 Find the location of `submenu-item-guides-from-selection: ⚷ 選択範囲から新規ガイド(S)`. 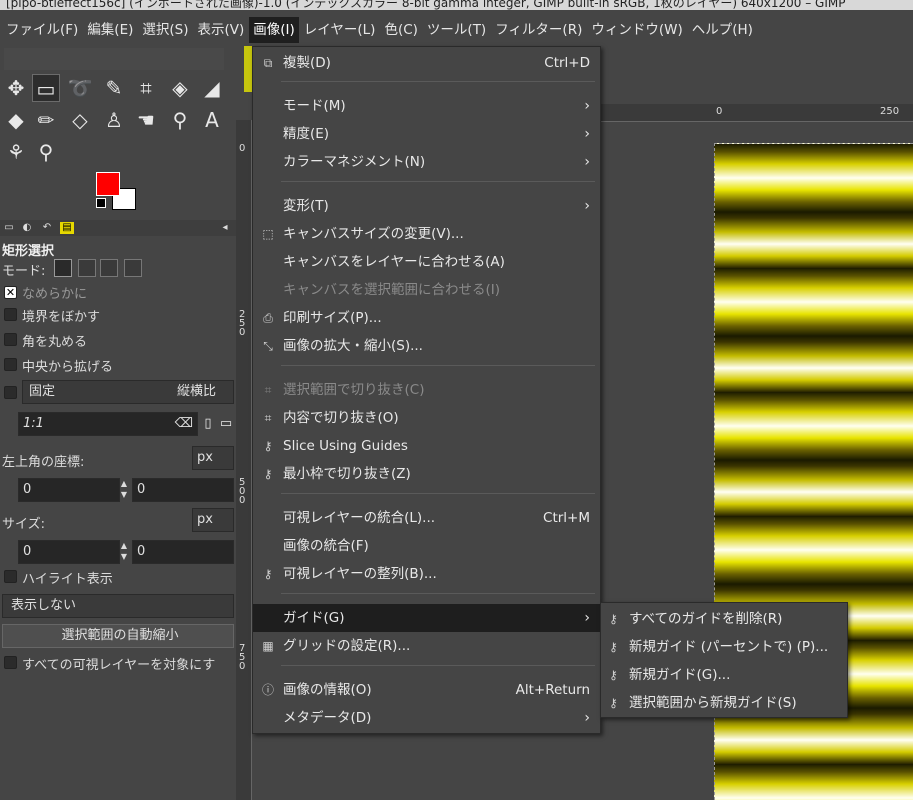

submenu-item-guides-from-selection: ⚷ 選択範囲から新規ガイド(S) is located at coordinates (724, 703).